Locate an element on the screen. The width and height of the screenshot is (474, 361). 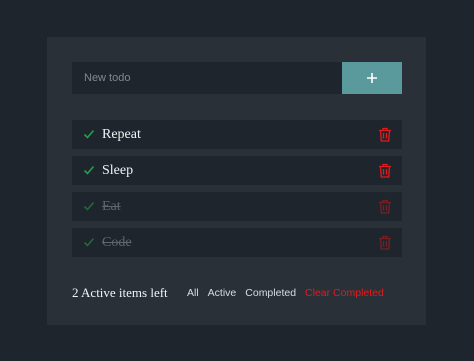
new-todo-row is located at coordinates (237, 78).